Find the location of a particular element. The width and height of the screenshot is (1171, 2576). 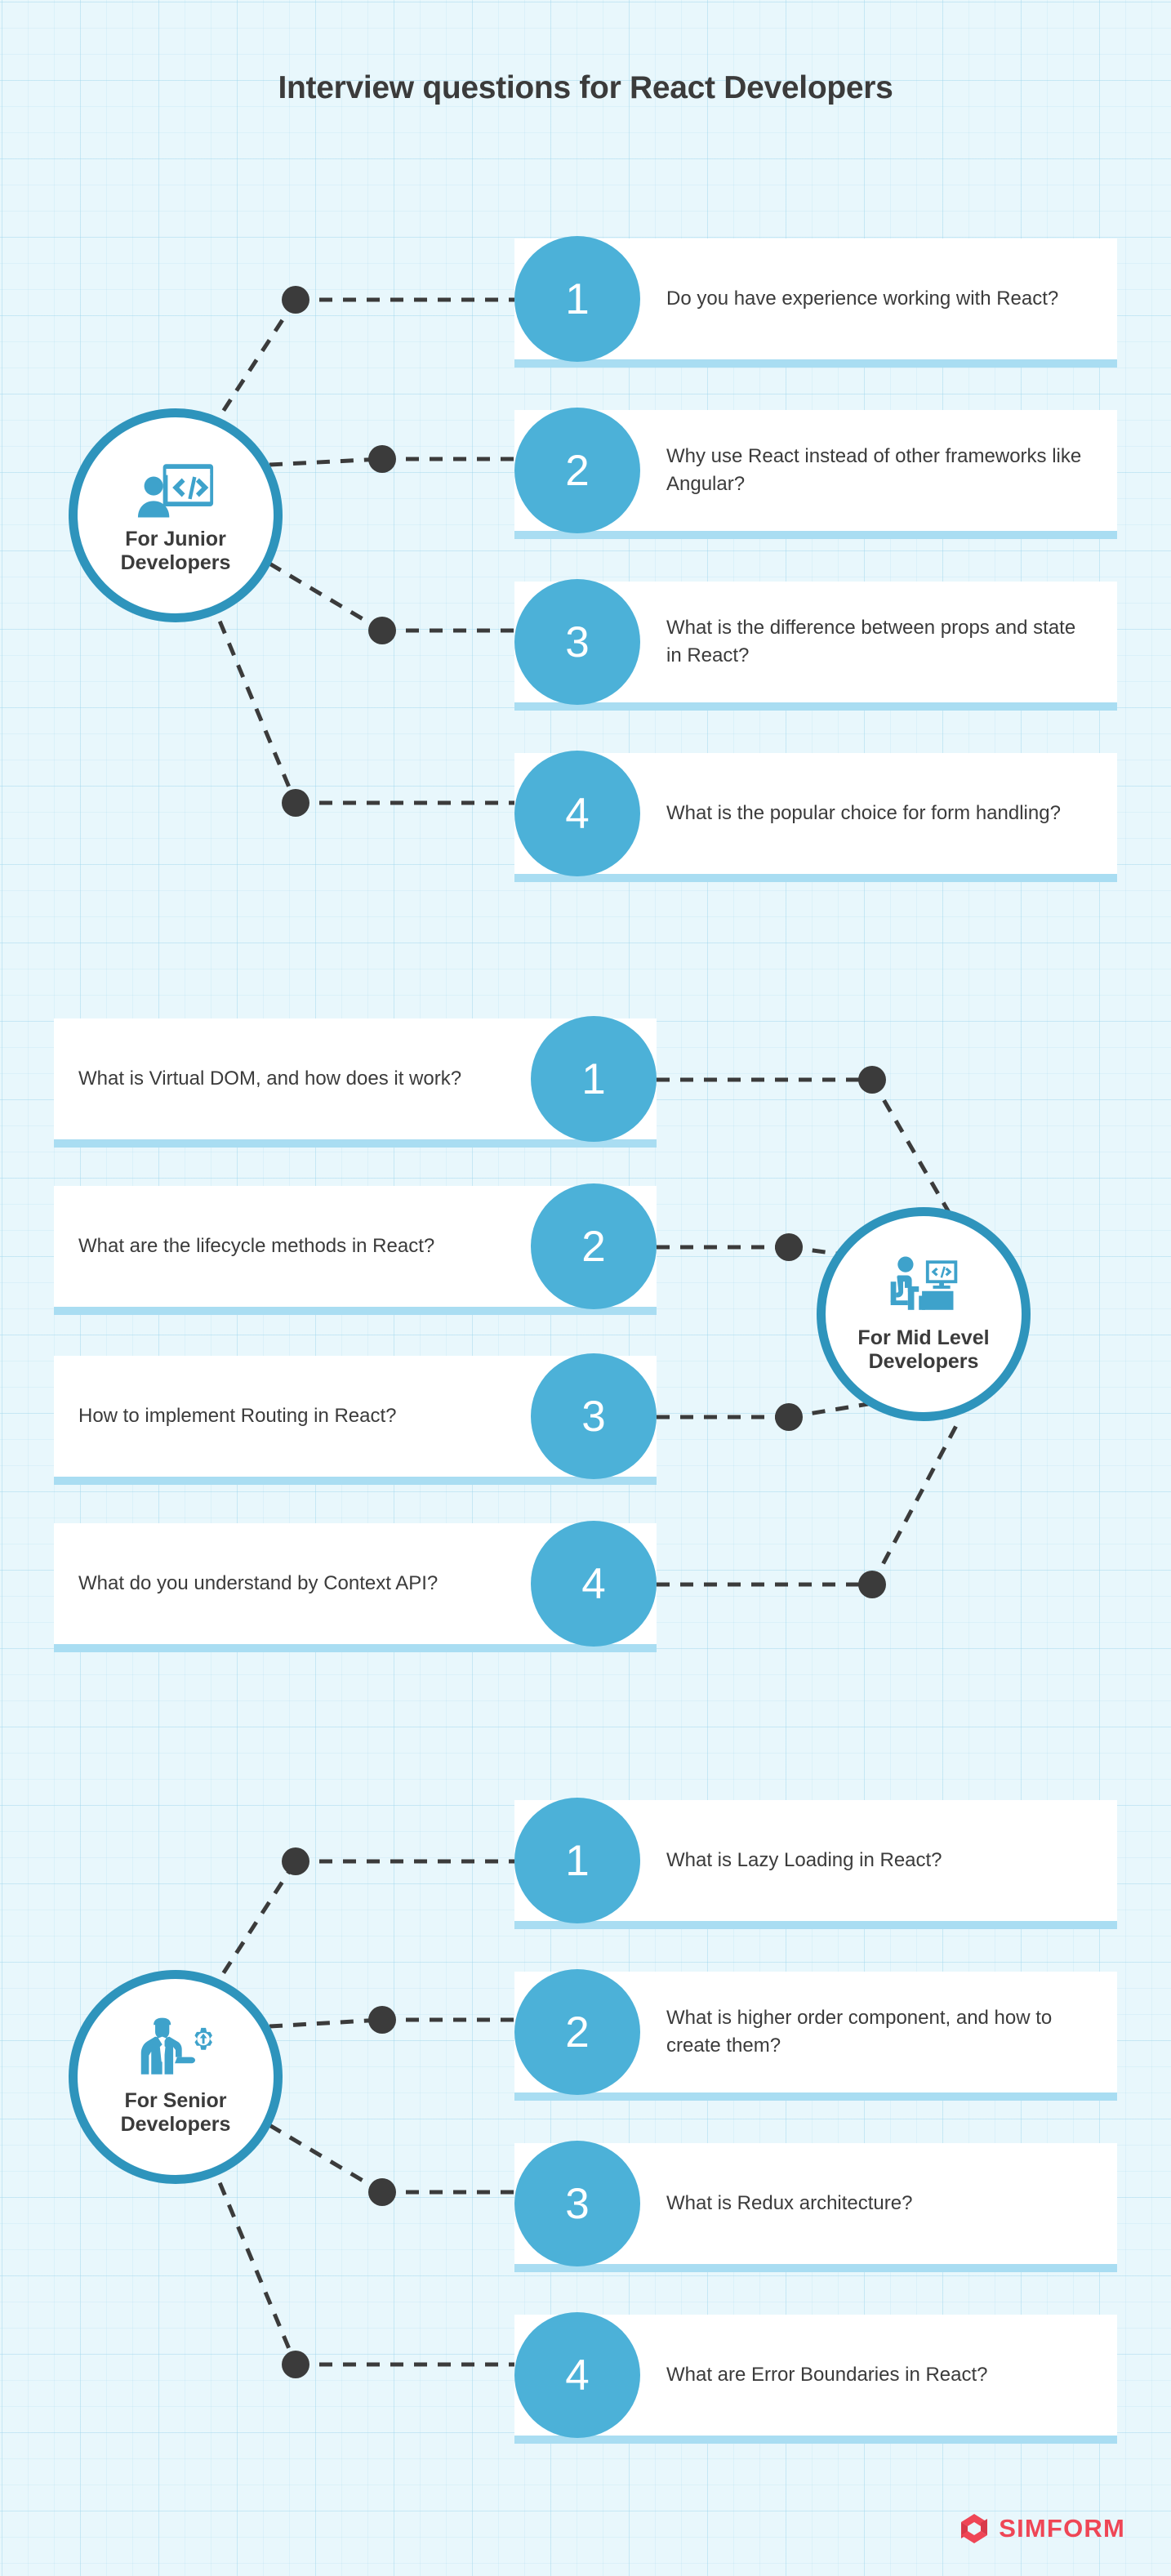

hub-senior-label-line2: Developers is located at coordinates (175, 2124).